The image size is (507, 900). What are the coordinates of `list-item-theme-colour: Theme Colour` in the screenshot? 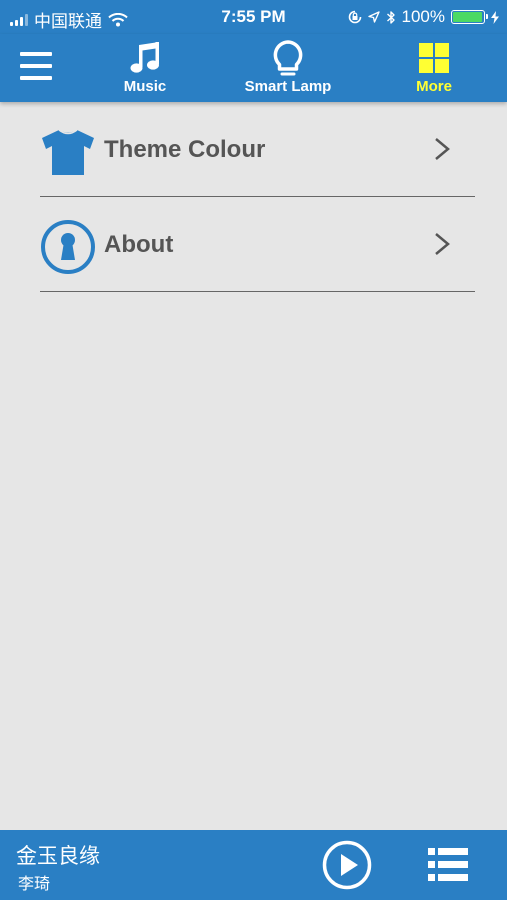 It's located at (257, 149).